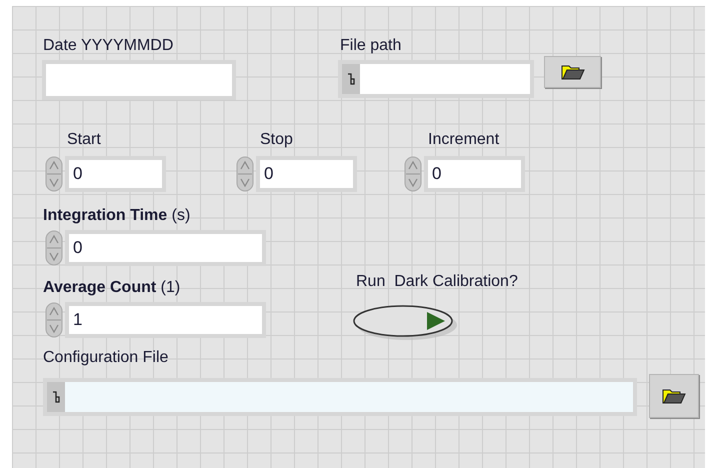 The width and height of the screenshot is (718, 468). What do you see at coordinates (464, 140) in the screenshot?
I see `control-label: Increment` at bounding box center [464, 140].